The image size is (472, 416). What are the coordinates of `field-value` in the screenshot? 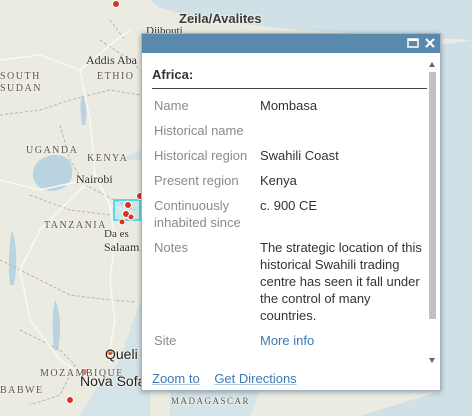 It's located at (343, 134).